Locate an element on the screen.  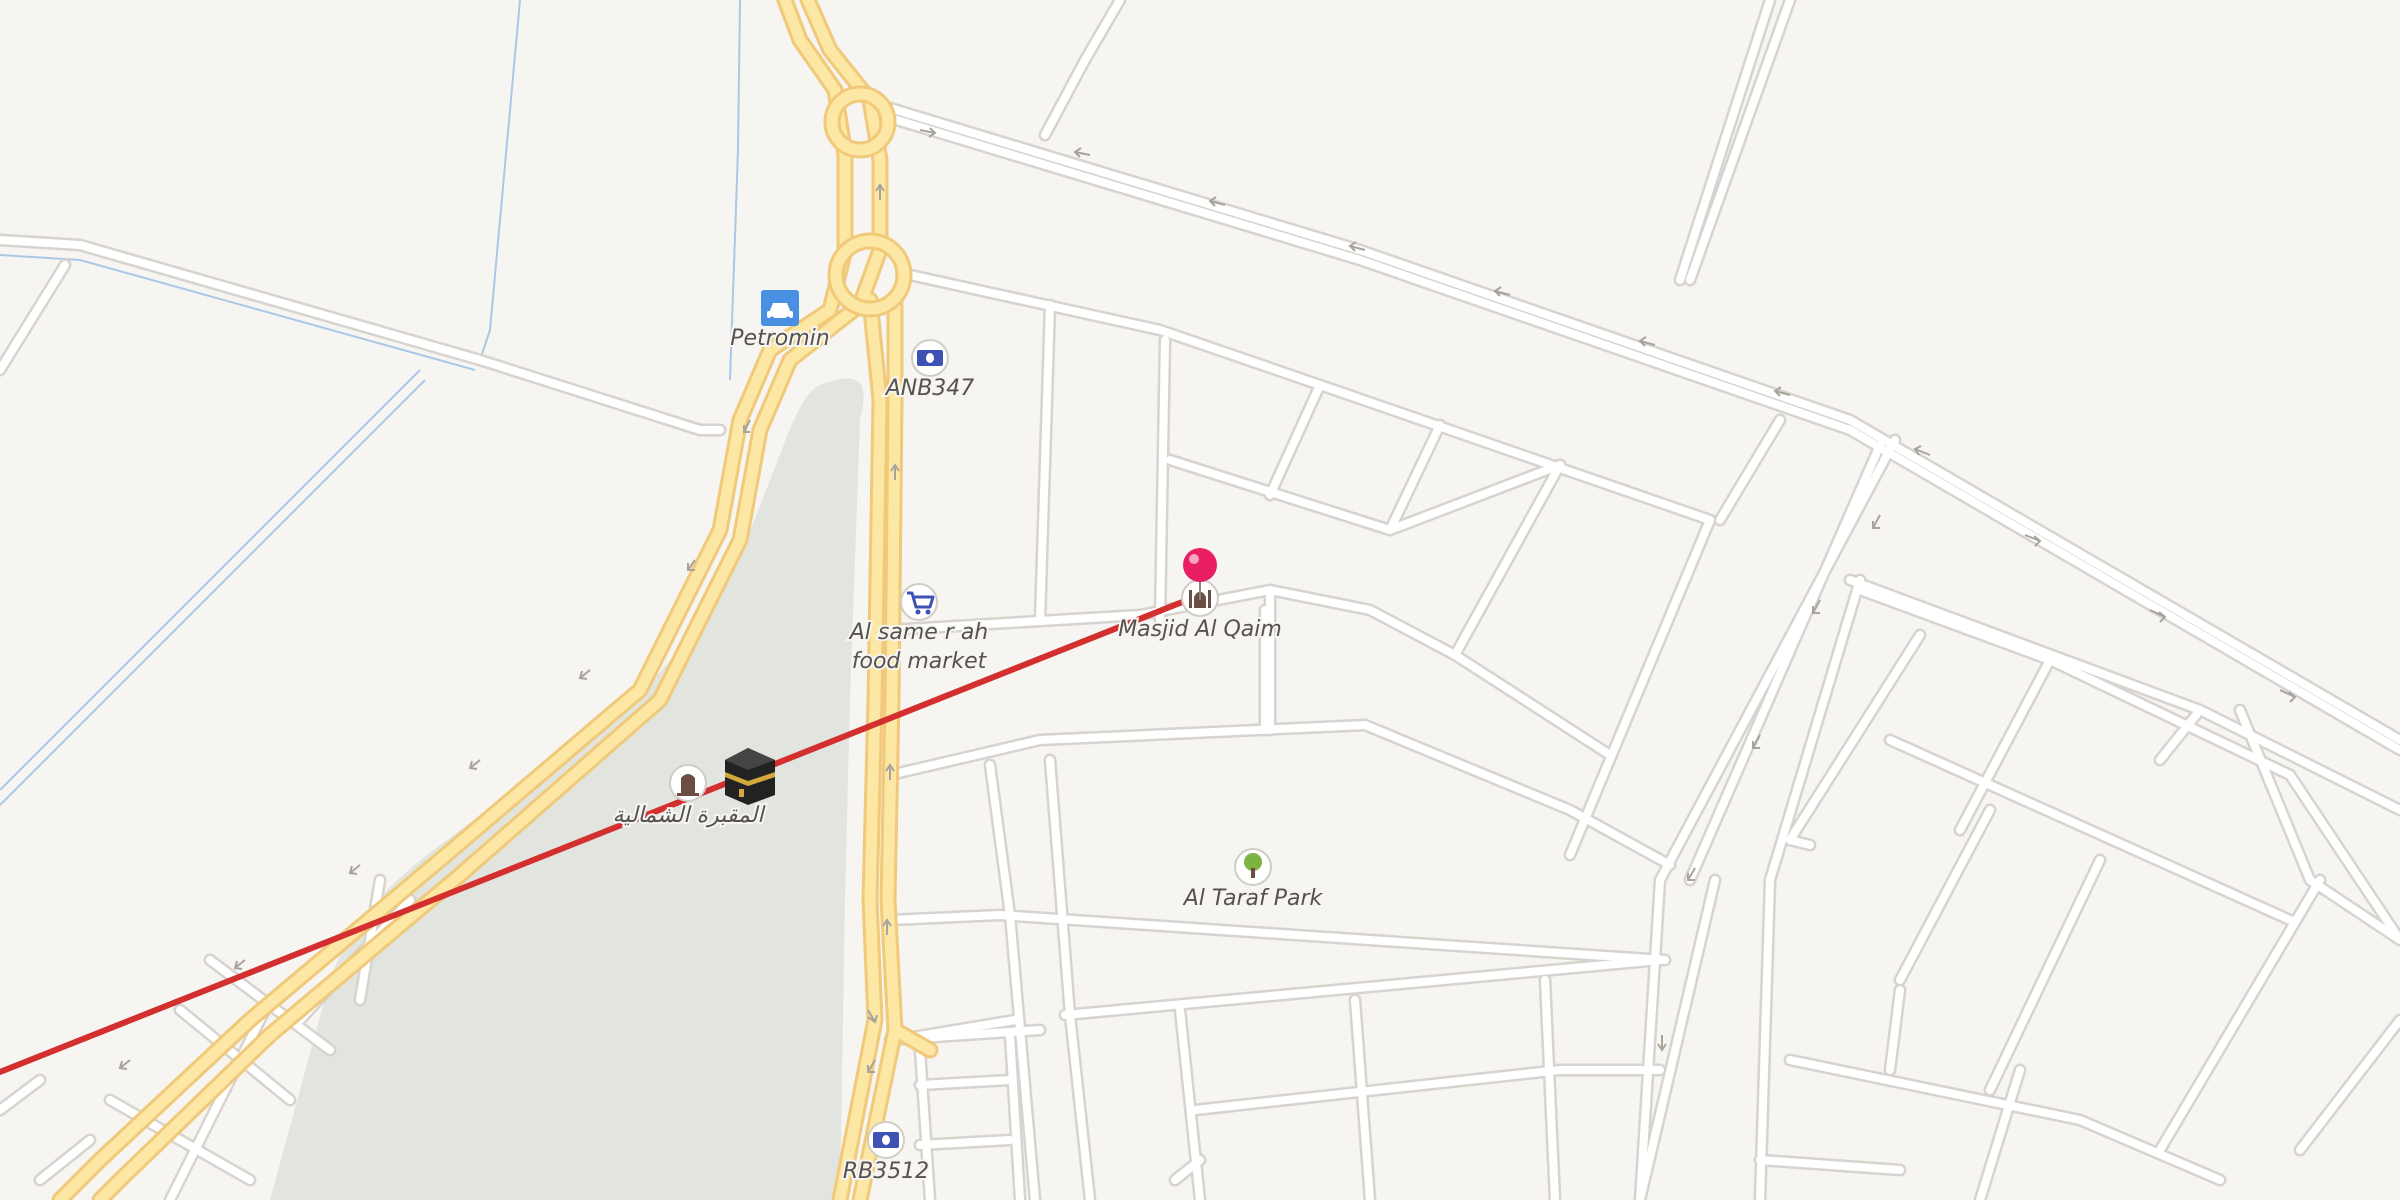
tombstone-icon is located at coordinates (688, 783).